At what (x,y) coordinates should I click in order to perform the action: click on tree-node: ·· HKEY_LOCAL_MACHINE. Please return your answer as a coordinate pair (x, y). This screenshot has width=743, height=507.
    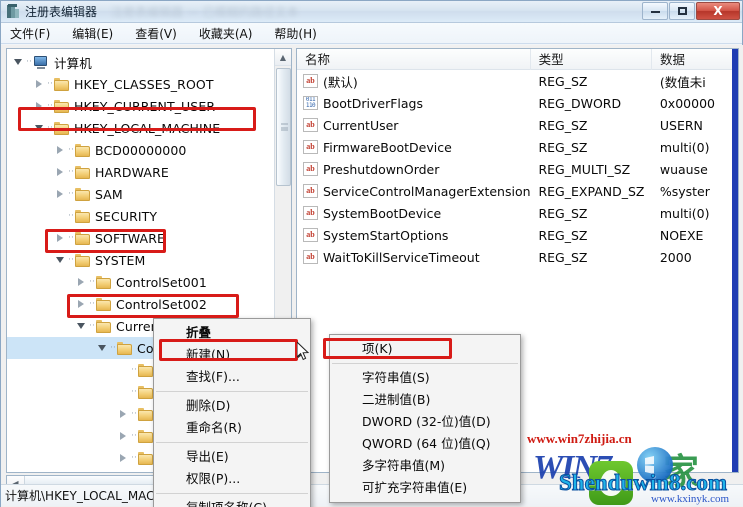
    Looking at the image, I should click on (149, 128).